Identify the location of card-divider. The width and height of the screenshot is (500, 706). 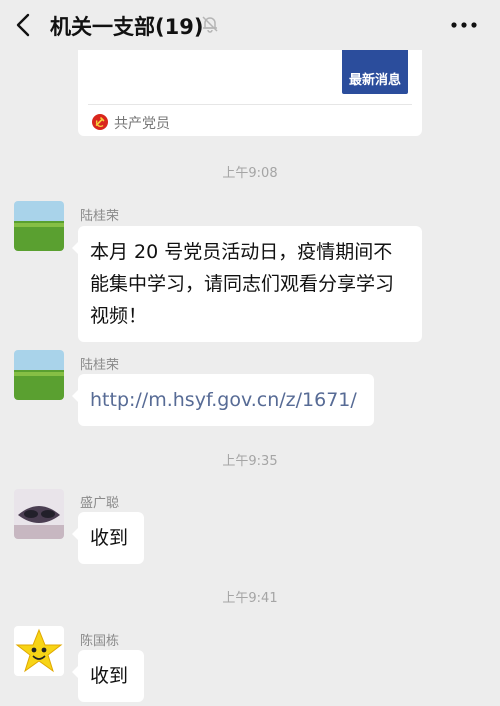
(250, 104).